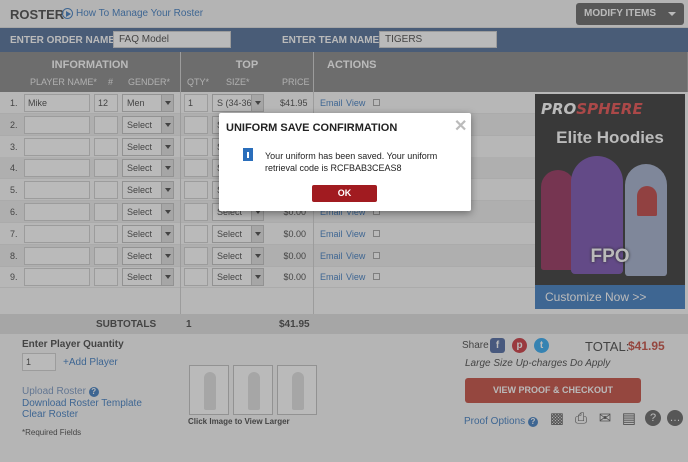 The height and width of the screenshot is (462, 688). Describe the element at coordinates (344, 193) in the screenshot. I see `ok-button: OK` at that location.